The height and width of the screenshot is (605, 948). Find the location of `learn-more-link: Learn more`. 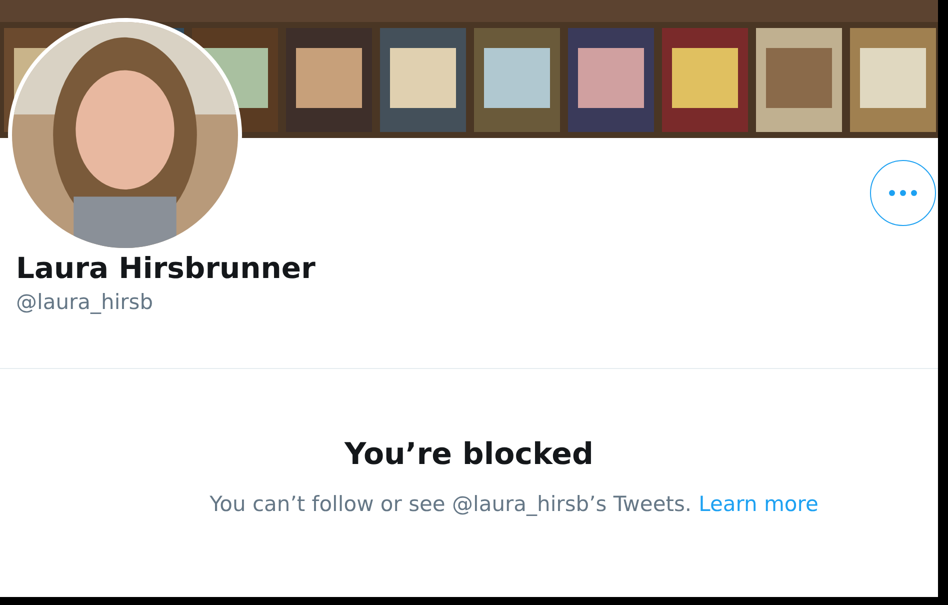

learn-more-link: Learn more is located at coordinates (758, 504).